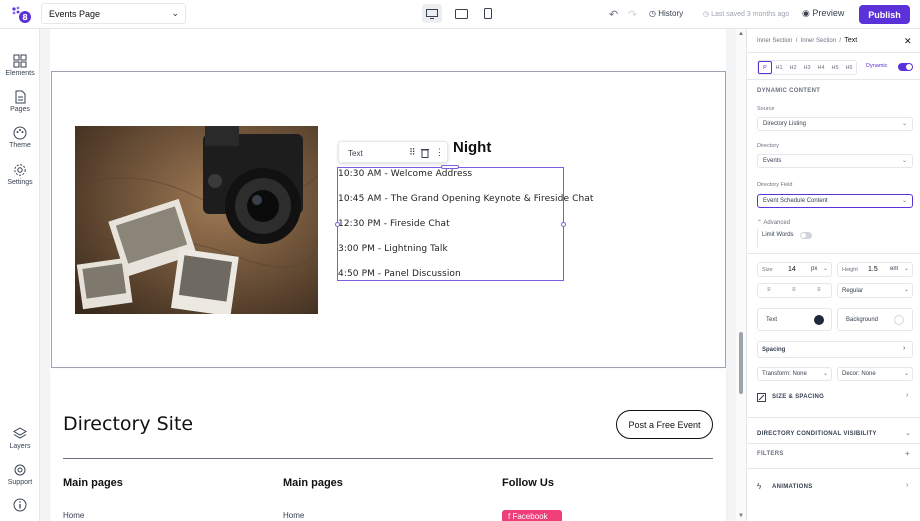  Describe the element at coordinates (393, 249) in the screenshot. I see `schedule-line: 3:00 PM - Lightning Talk` at that location.